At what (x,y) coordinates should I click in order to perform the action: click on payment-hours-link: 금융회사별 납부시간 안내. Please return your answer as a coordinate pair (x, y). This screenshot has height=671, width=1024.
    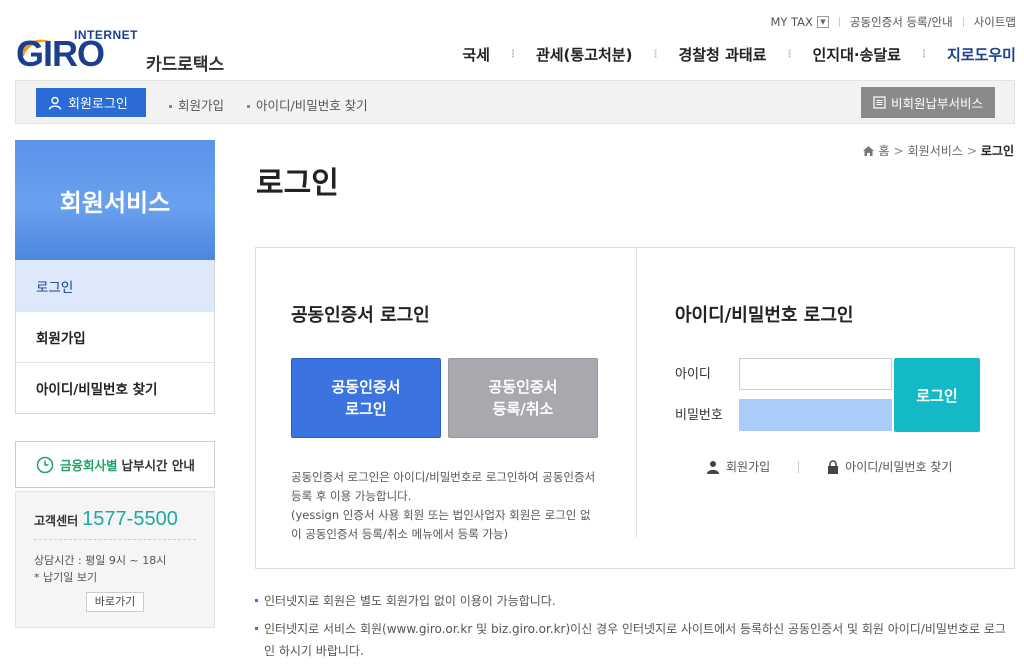
    Looking at the image, I should click on (115, 464).